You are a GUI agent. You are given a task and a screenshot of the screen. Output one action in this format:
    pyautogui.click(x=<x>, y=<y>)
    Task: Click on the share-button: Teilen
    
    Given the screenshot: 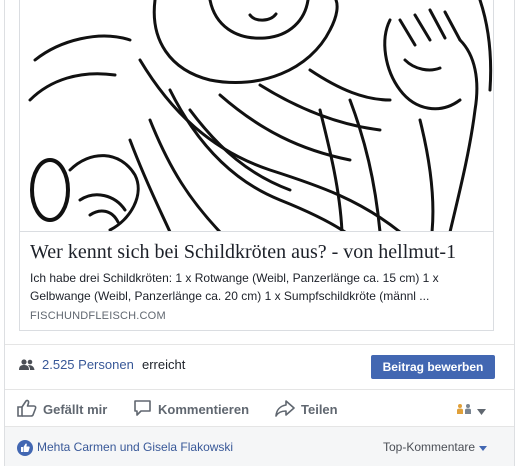 What is the action you would take?
    pyautogui.click(x=306, y=409)
    